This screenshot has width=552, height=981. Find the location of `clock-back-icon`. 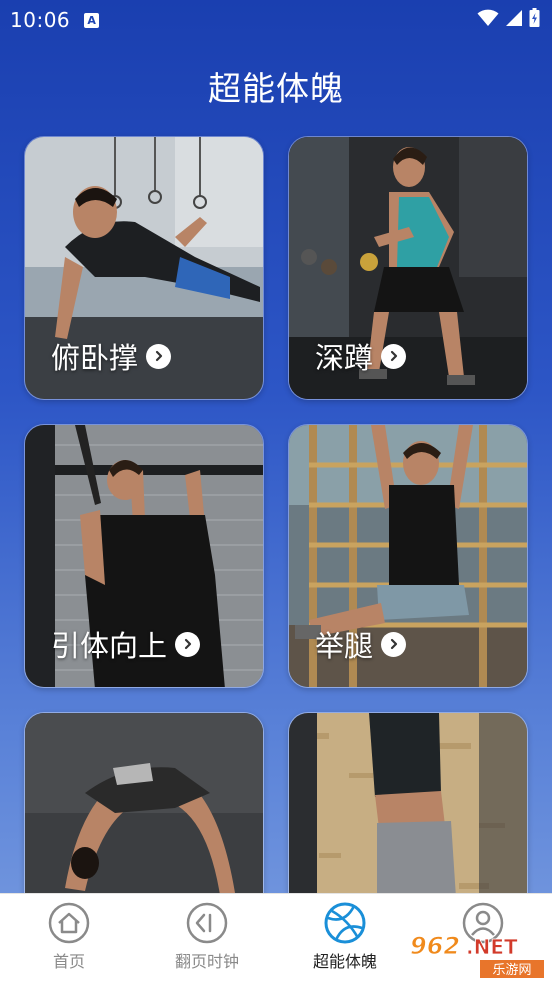

clock-back-icon is located at coordinates (207, 923).